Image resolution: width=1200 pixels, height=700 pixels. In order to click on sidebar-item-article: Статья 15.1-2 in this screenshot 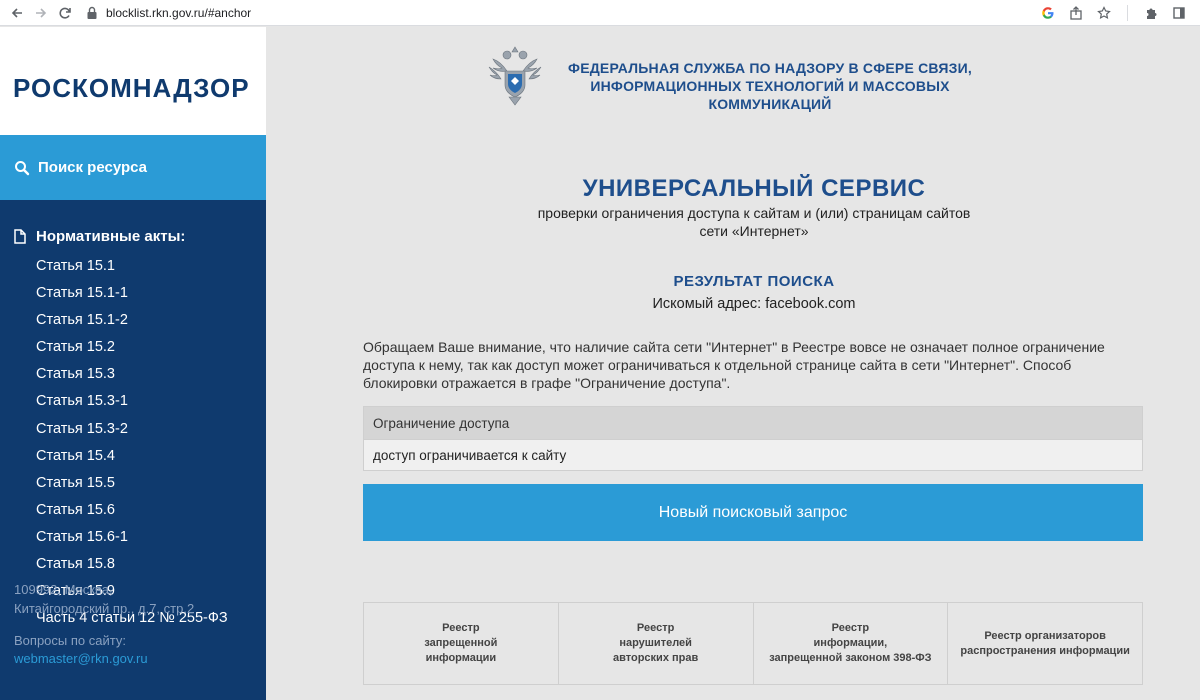, I will do `click(132, 324)`.